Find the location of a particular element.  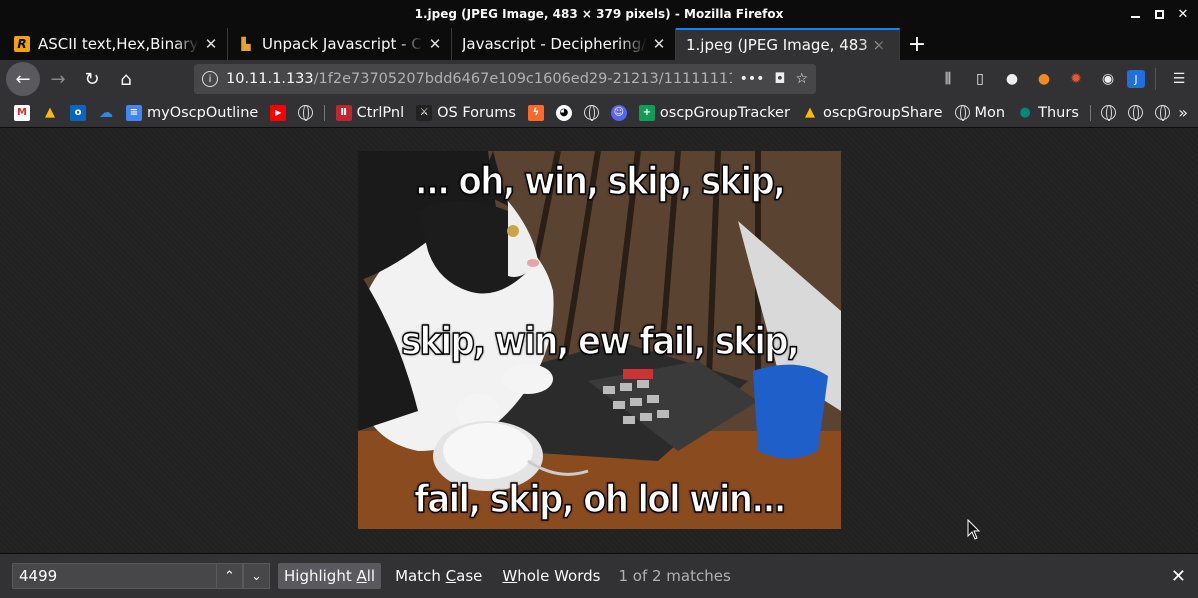

offsec-icon: ⚔ is located at coordinates (424, 112).